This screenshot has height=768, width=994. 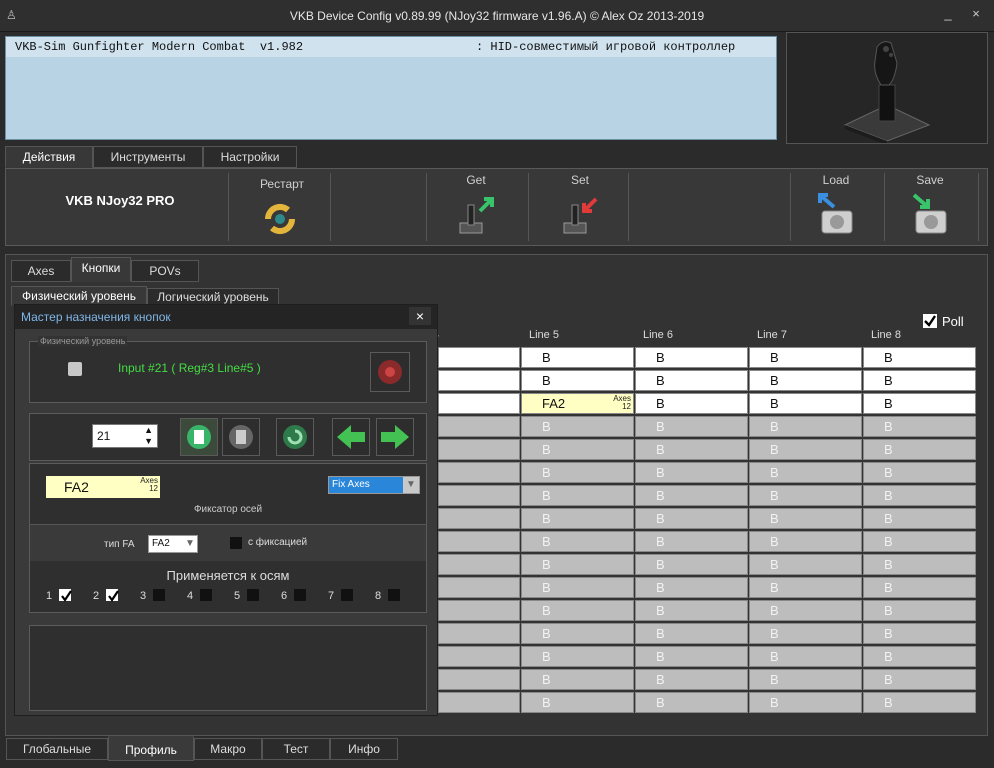 What do you see at coordinates (125, 436) in the screenshot?
I see `input-number-spinner: 21 ▲ ▼` at bounding box center [125, 436].